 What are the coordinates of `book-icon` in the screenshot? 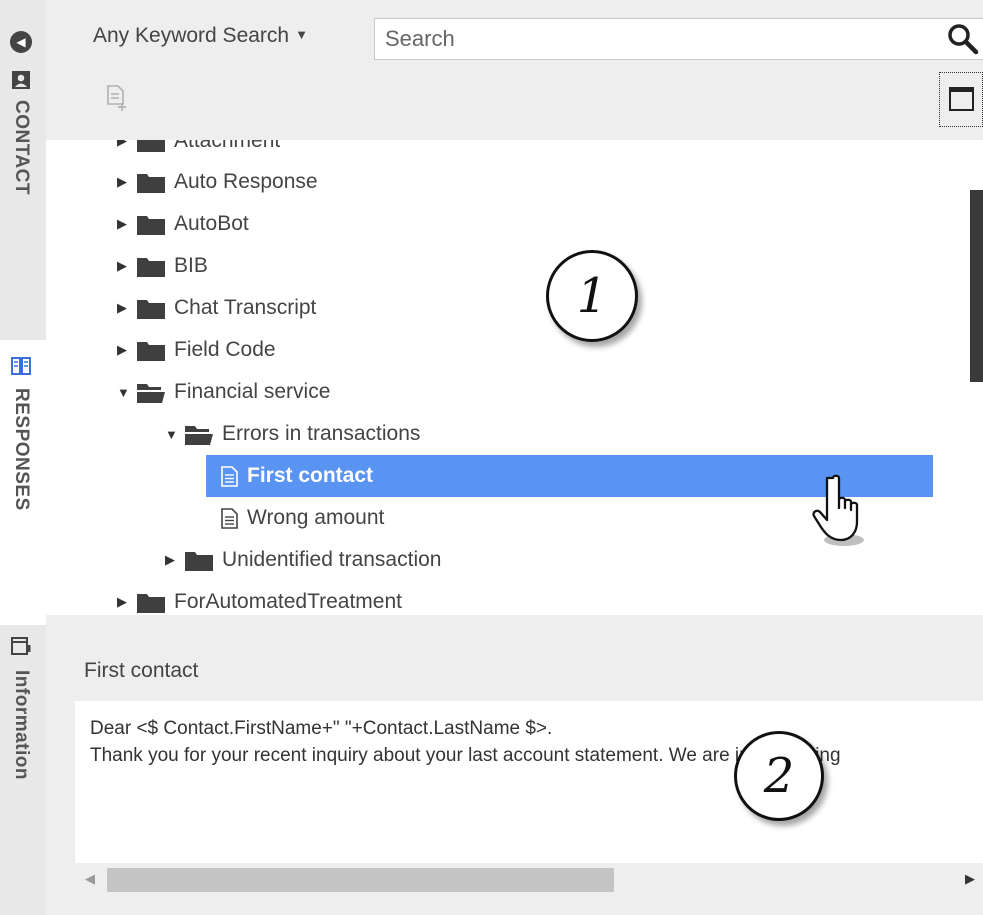 It's located at (21, 366).